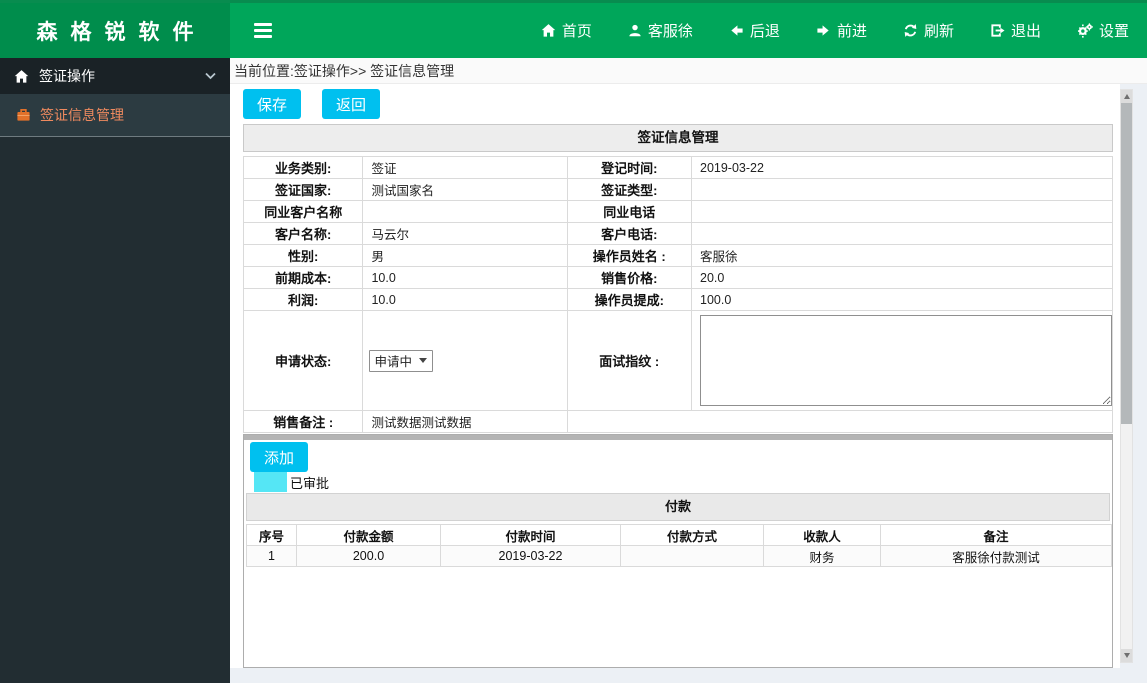  Describe the element at coordinates (82, 115) in the screenshot. I see `sidebar-item-label: 签证信息管理` at that location.